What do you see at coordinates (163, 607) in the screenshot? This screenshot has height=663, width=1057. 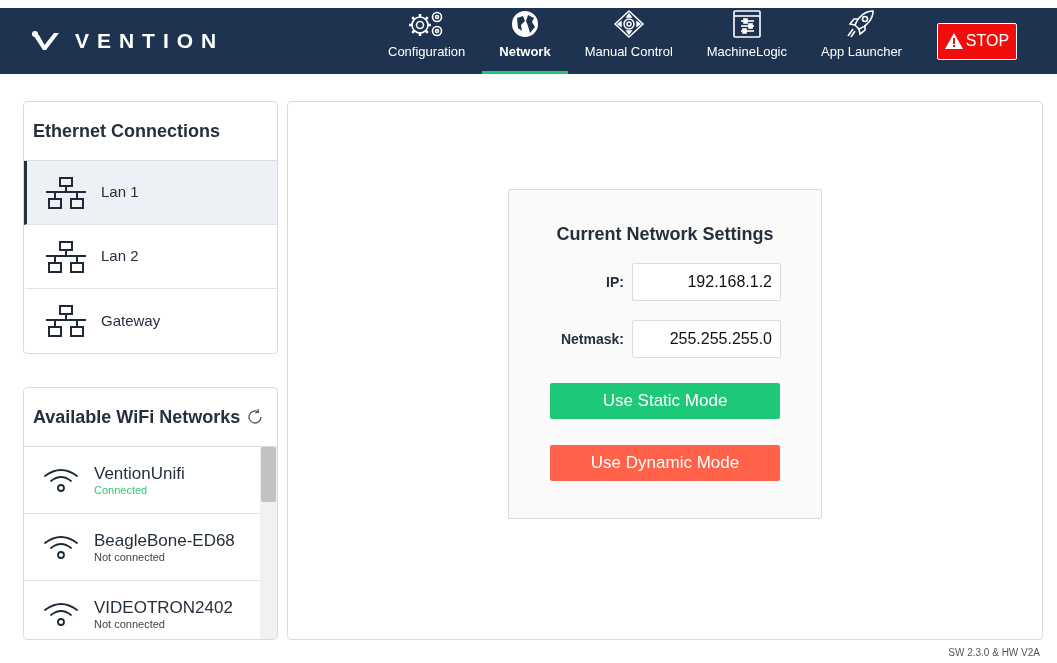 I see `network-name: VIDEOTRON2402` at bounding box center [163, 607].